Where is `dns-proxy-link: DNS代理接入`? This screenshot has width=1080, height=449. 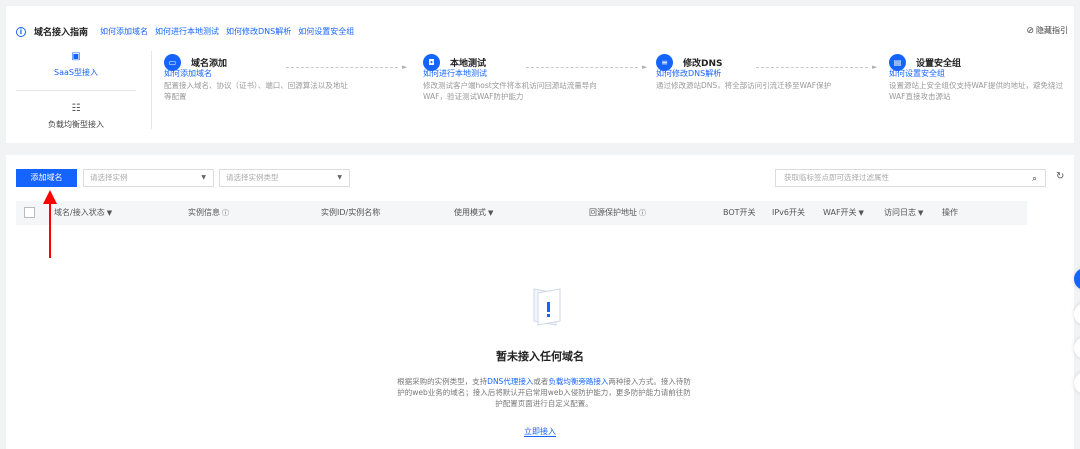
dns-proxy-link: DNS代理接入 is located at coordinates (510, 381).